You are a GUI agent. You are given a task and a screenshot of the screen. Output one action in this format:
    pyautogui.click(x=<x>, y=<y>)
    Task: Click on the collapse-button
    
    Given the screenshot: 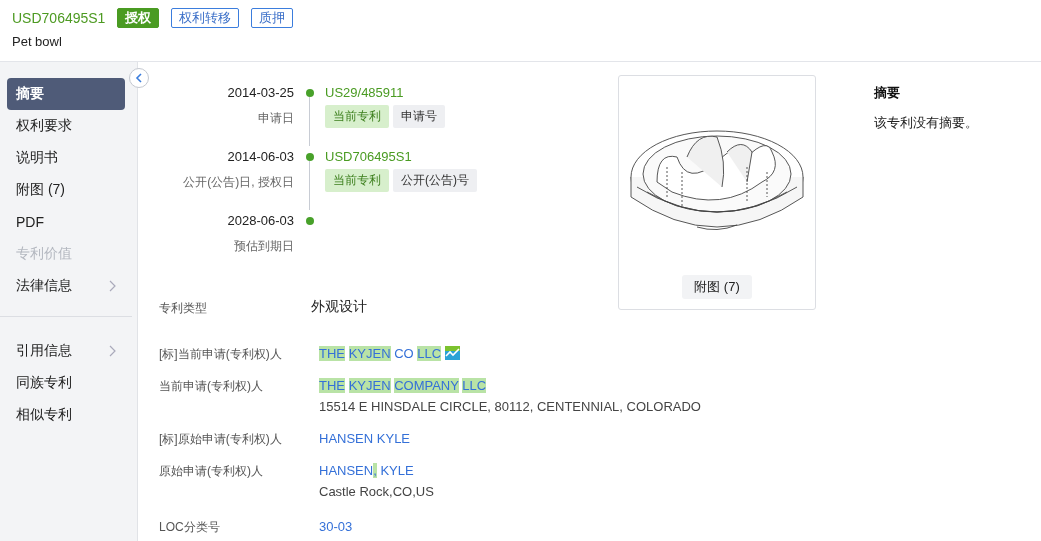 What is the action you would take?
    pyautogui.click(x=139, y=78)
    